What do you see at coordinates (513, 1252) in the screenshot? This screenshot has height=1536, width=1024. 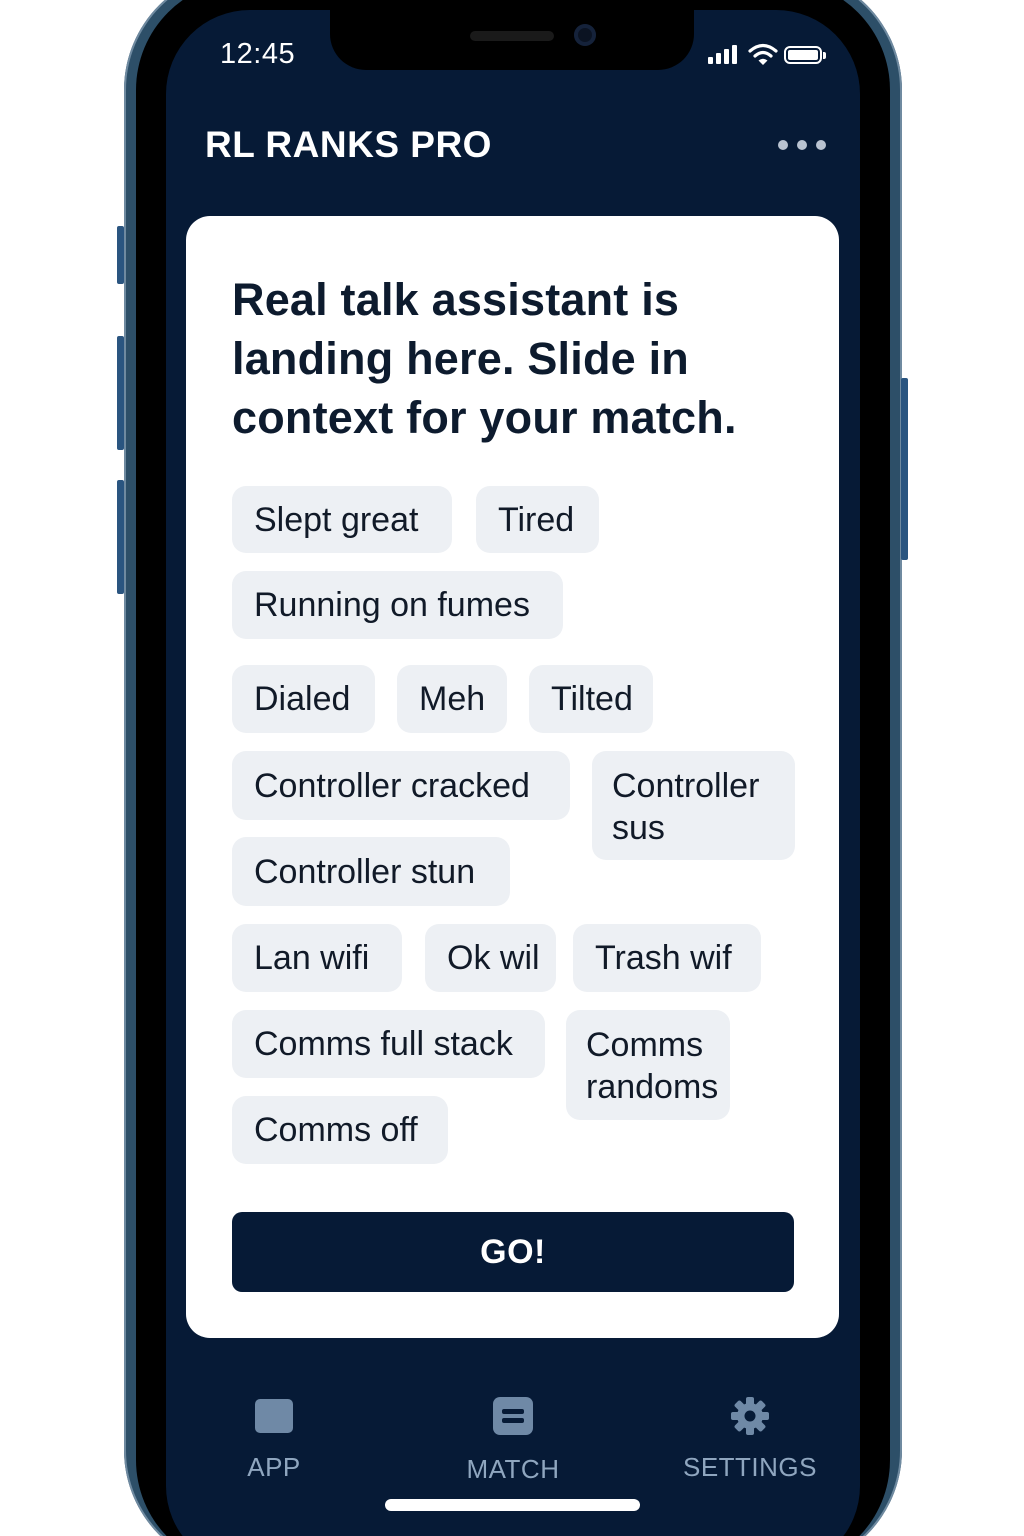 I see `go-button: GO!` at bounding box center [513, 1252].